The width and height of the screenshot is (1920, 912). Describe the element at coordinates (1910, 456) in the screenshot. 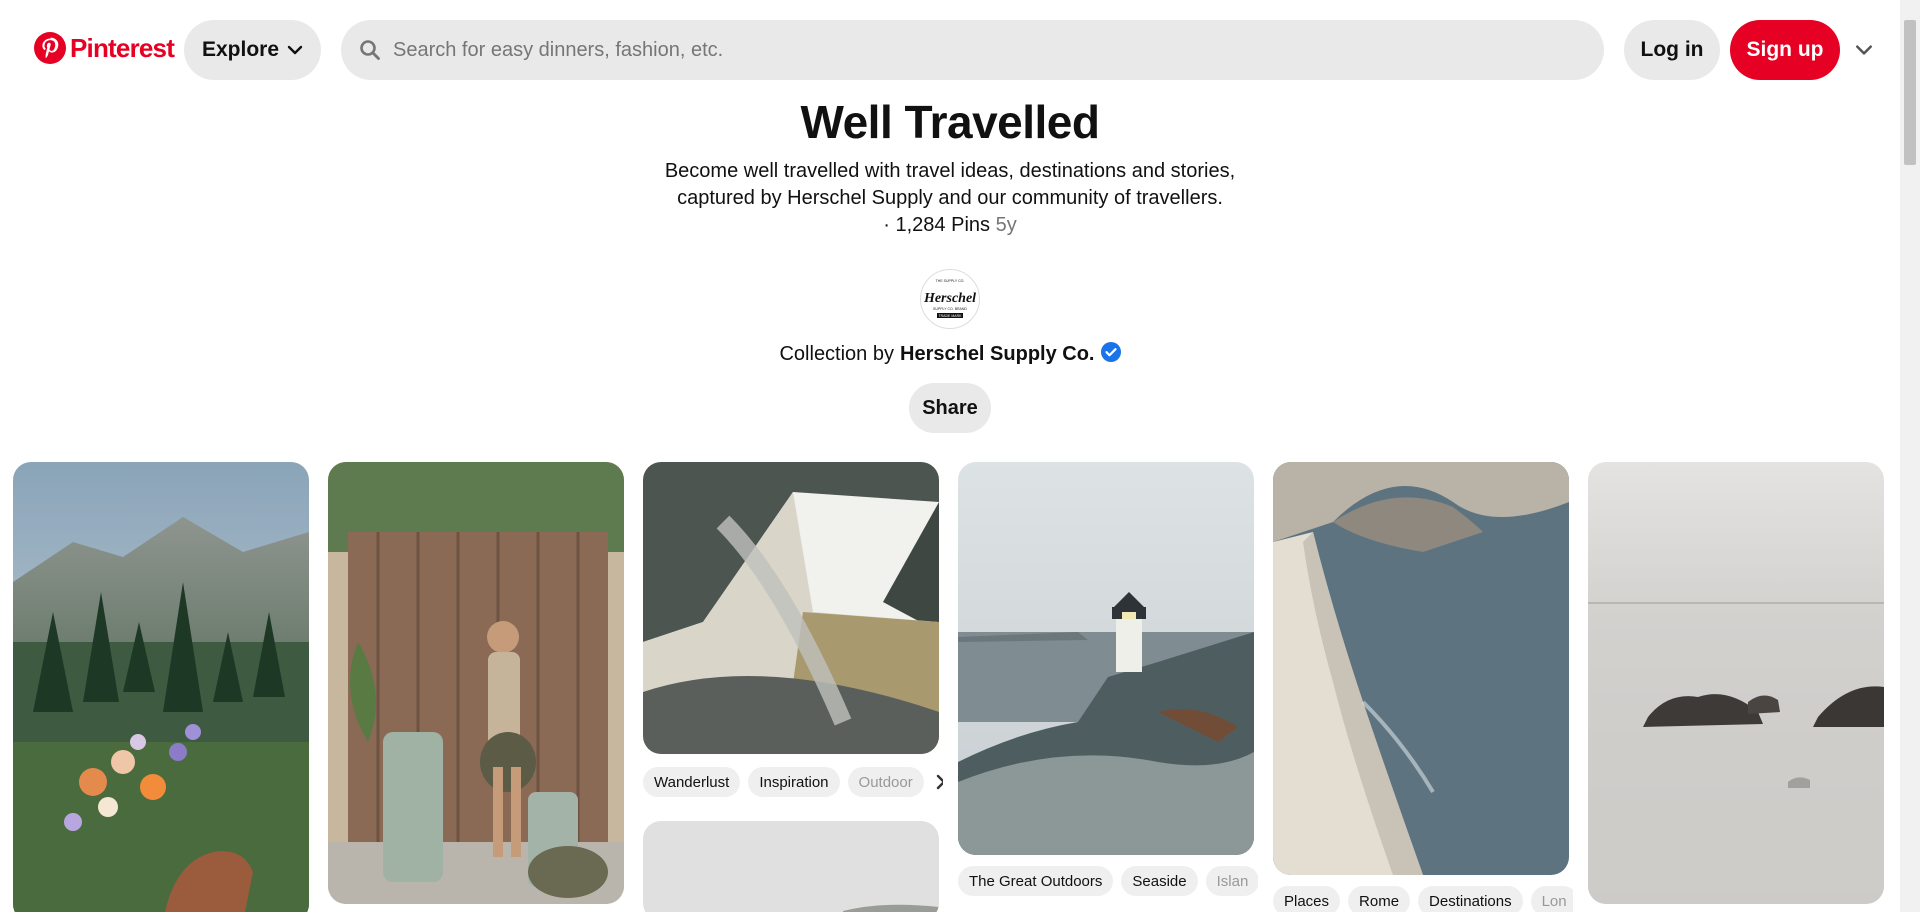

I see `page-scrollbar` at that location.